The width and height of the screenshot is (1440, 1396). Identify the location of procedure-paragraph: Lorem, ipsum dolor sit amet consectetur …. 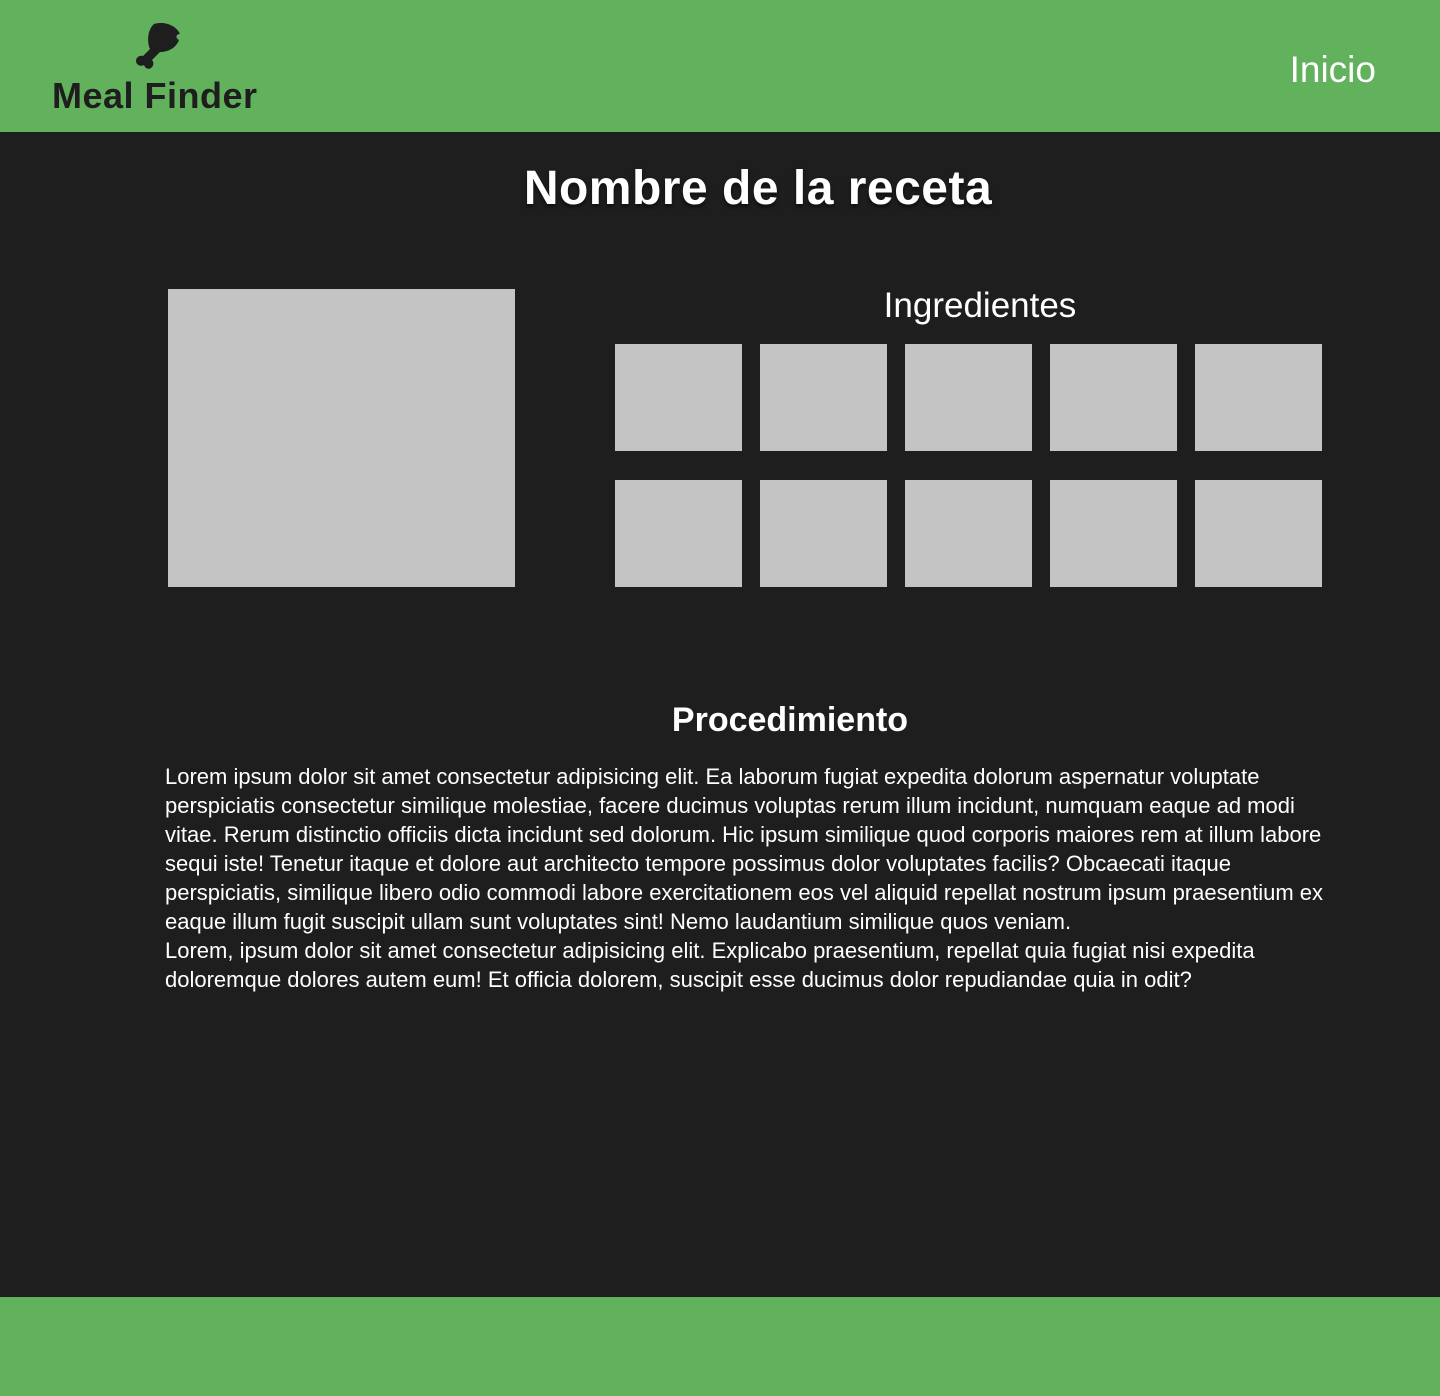
(710, 965).